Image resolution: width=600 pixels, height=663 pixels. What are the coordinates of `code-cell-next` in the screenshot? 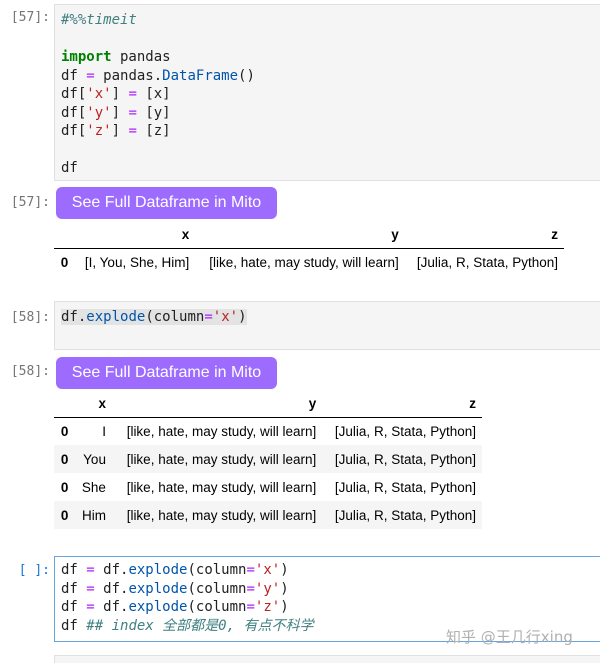 It's located at (327, 659).